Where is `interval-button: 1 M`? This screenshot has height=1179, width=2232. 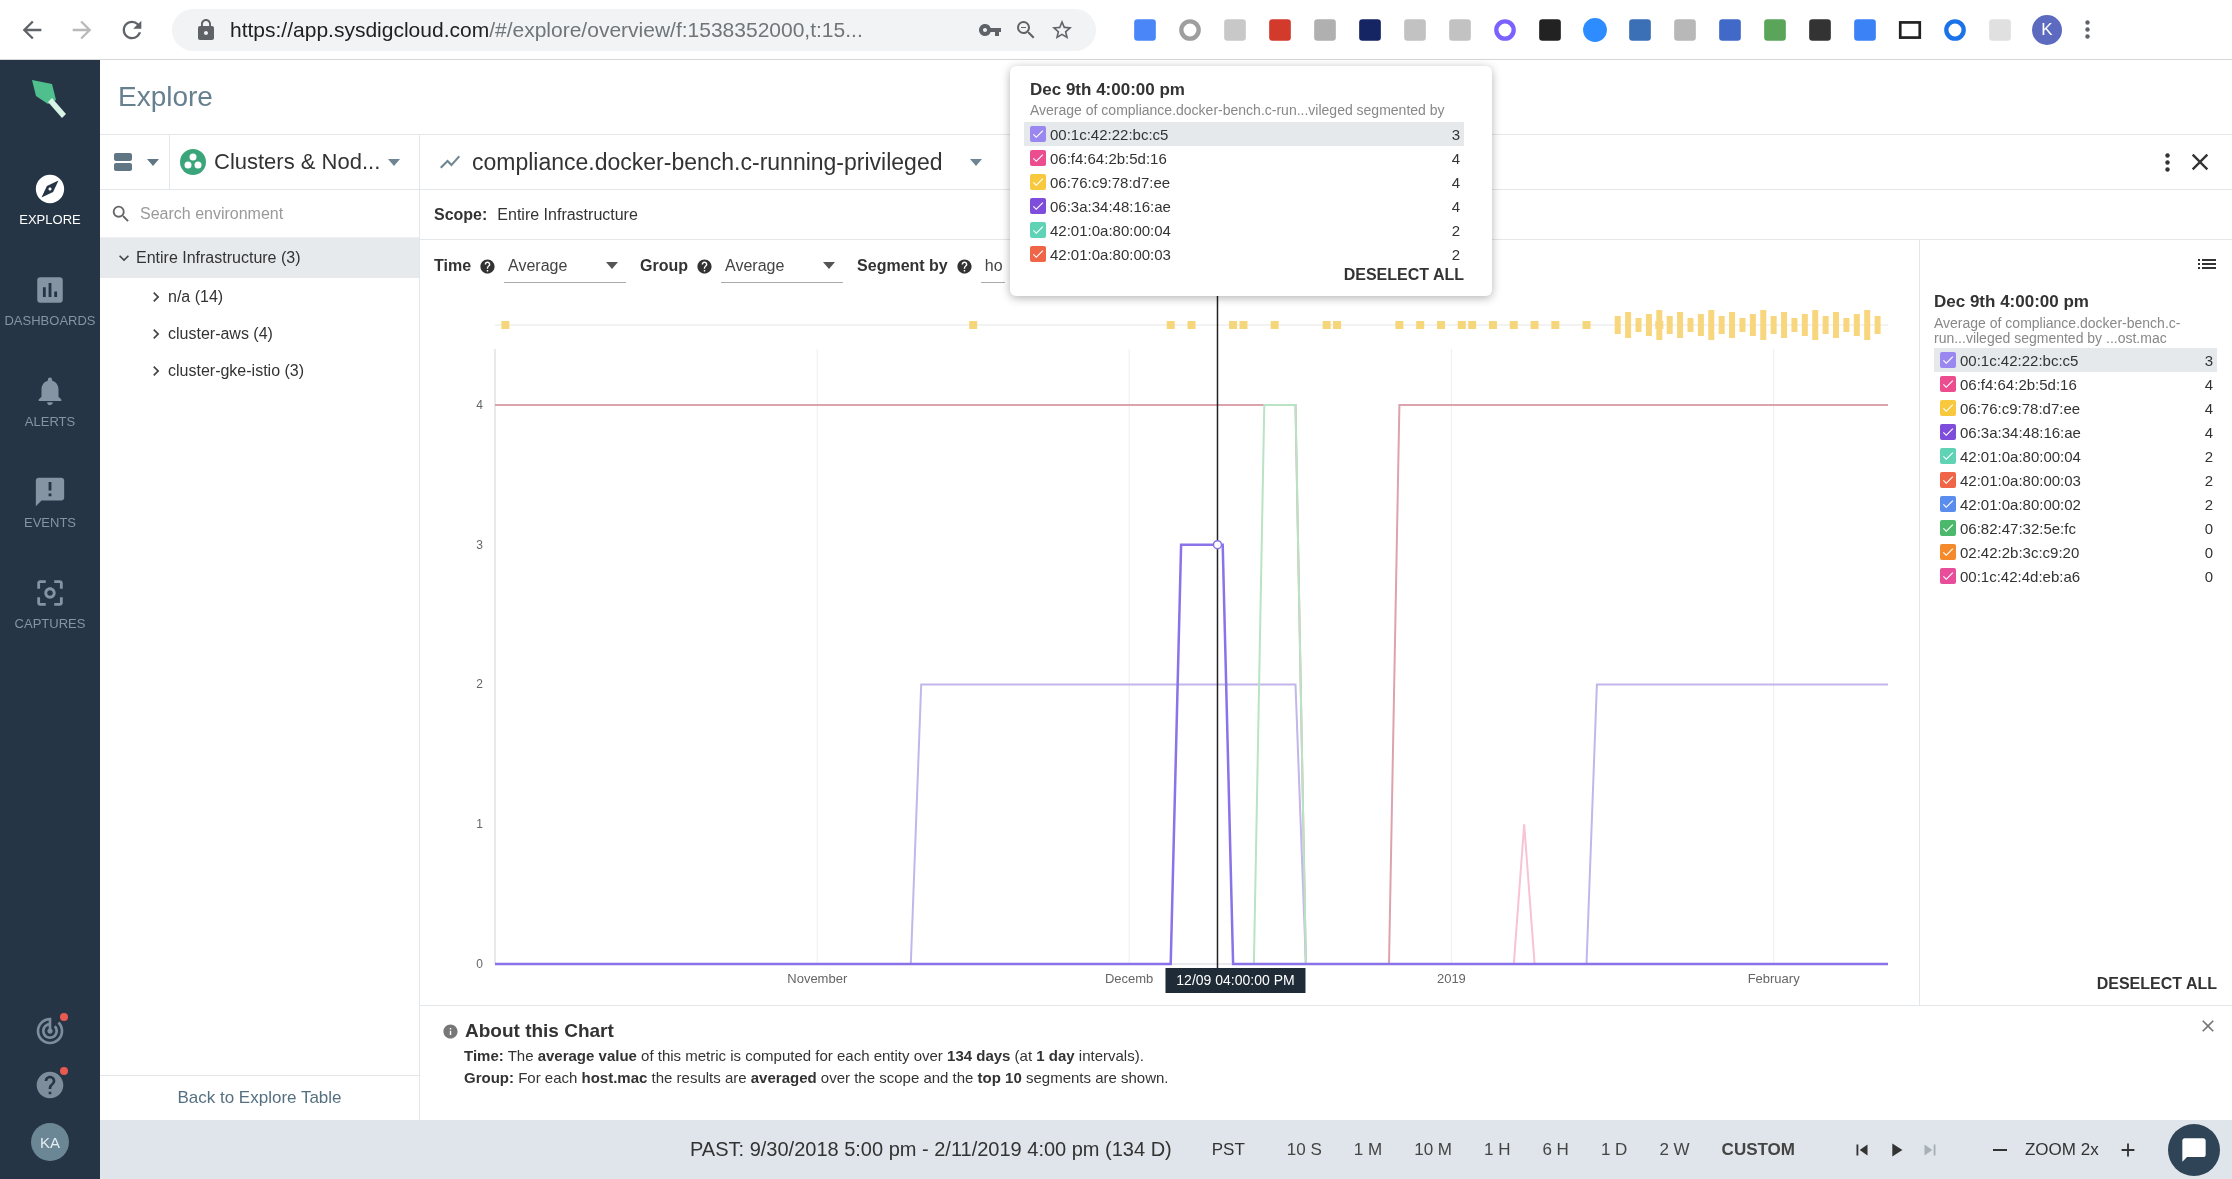 interval-button: 1 M is located at coordinates (1368, 1149).